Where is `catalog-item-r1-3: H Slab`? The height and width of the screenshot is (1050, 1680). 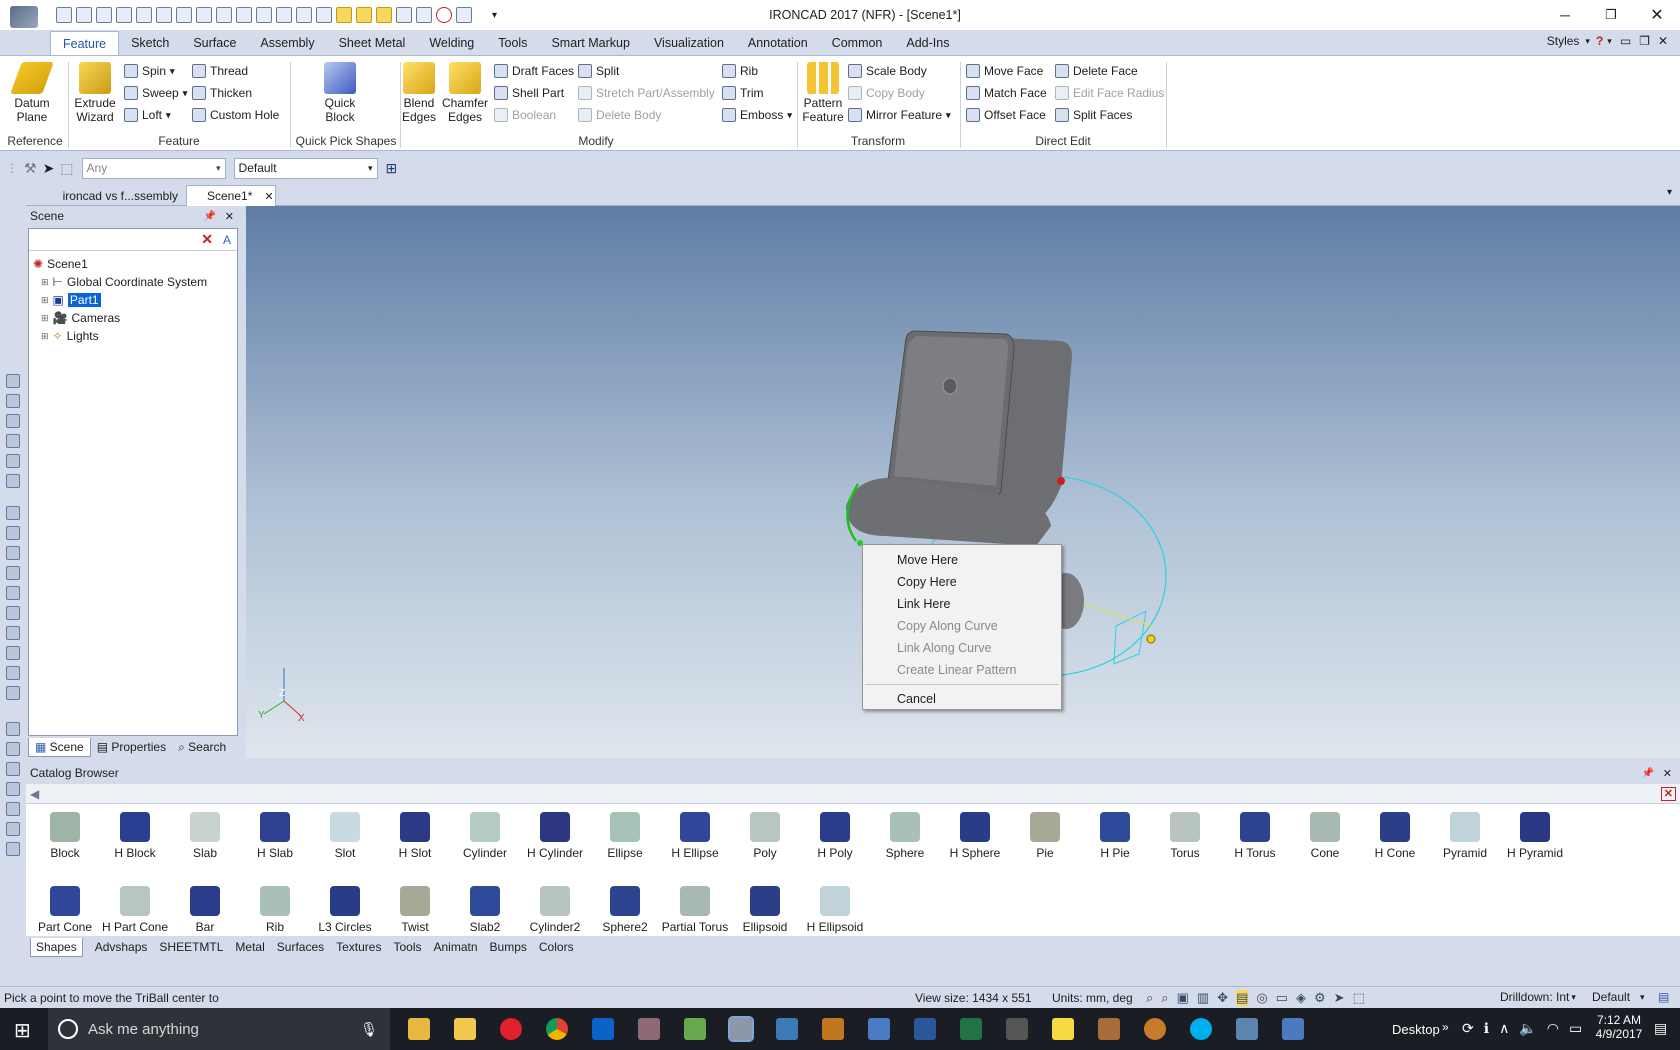
catalog-item-r1-3: H Slab is located at coordinates (275, 836).